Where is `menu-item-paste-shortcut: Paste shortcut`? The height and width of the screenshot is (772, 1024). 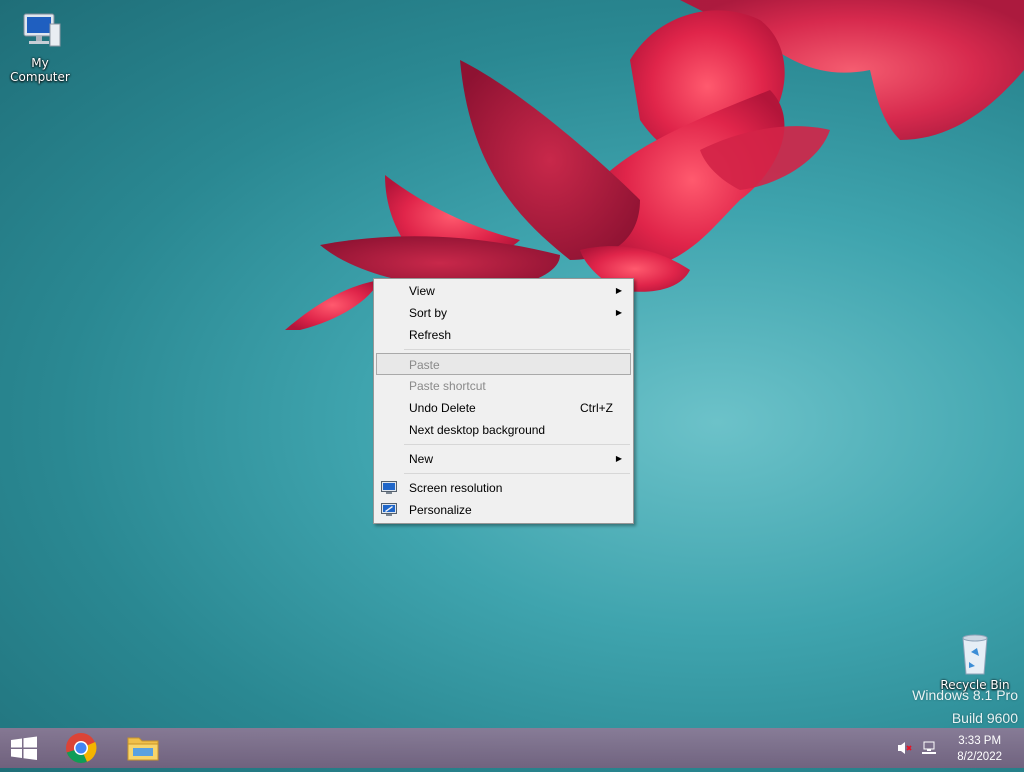
menu-item-paste-shortcut: Paste shortcut is located at coordinates (503, 386).